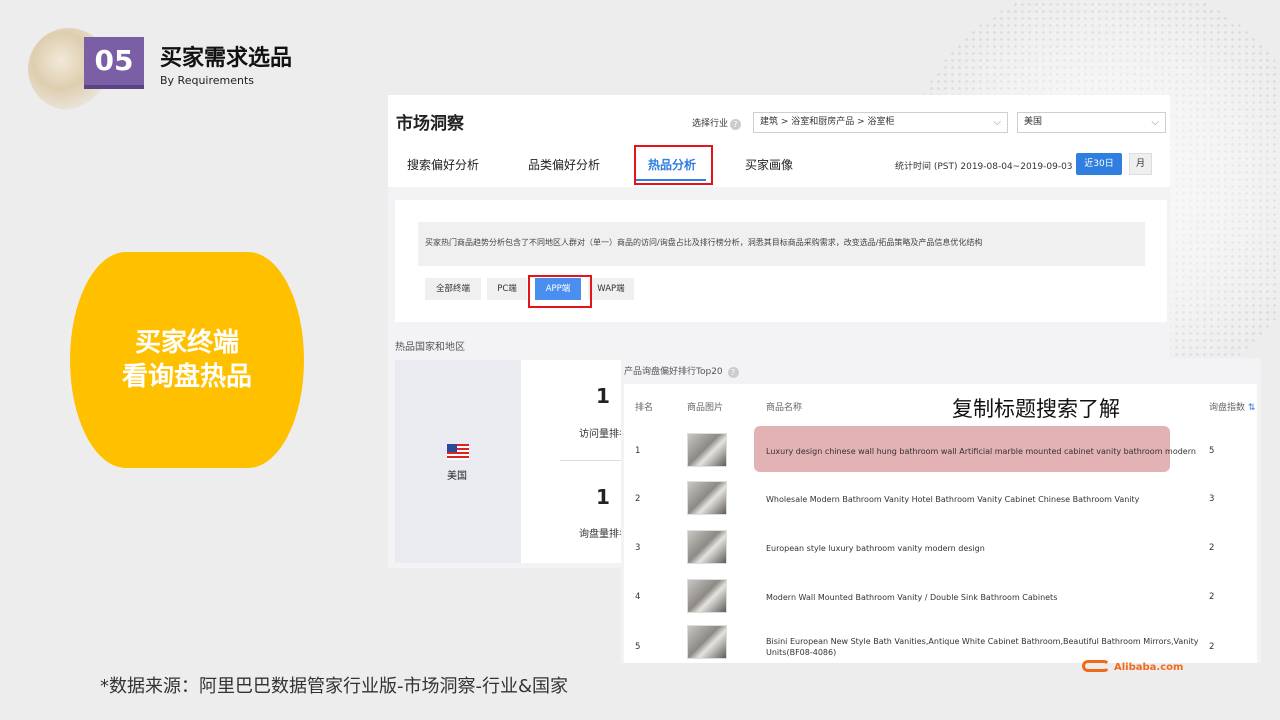 This screenshot has height=720, width=1280. Describe the element at coordinates (560, 291) in the screenshot. I see `segment-highlight-box` at that location.